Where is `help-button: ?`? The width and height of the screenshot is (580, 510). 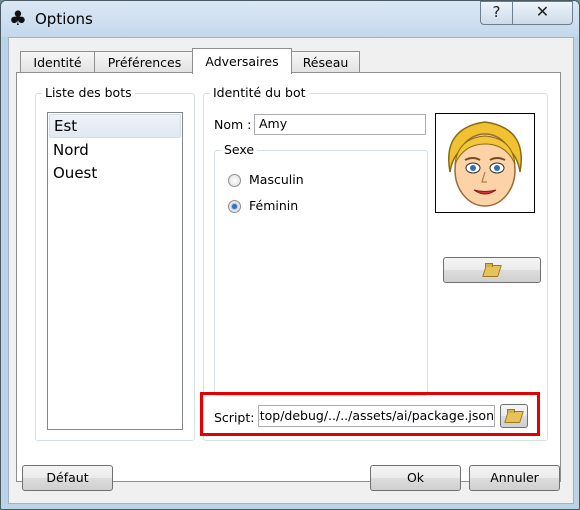
help-button: ? is located at coordinates (496, 13).